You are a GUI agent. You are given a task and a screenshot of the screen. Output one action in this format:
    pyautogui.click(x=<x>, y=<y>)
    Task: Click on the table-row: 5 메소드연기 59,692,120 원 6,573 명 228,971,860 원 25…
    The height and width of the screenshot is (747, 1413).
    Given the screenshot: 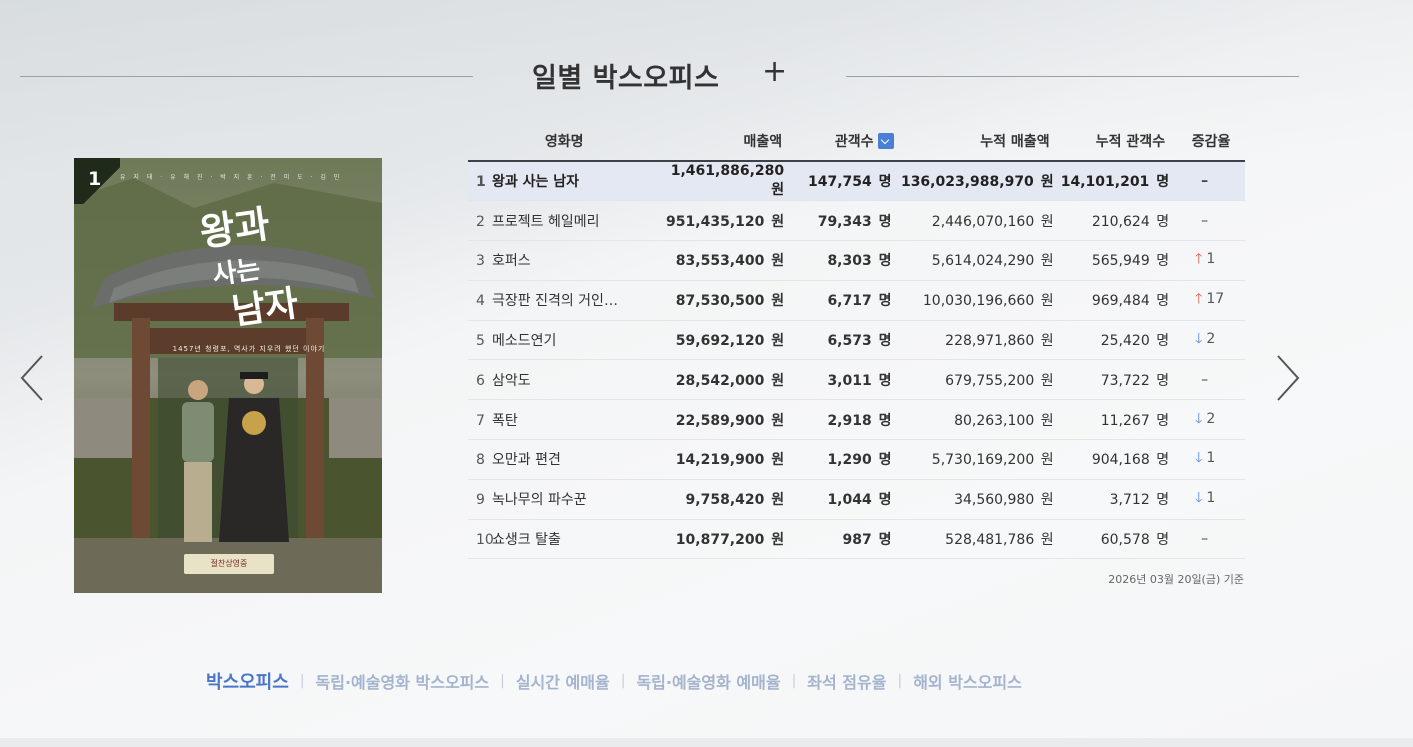 What is the action you would take?
    pyautogui.click(x=856, y=340)
    